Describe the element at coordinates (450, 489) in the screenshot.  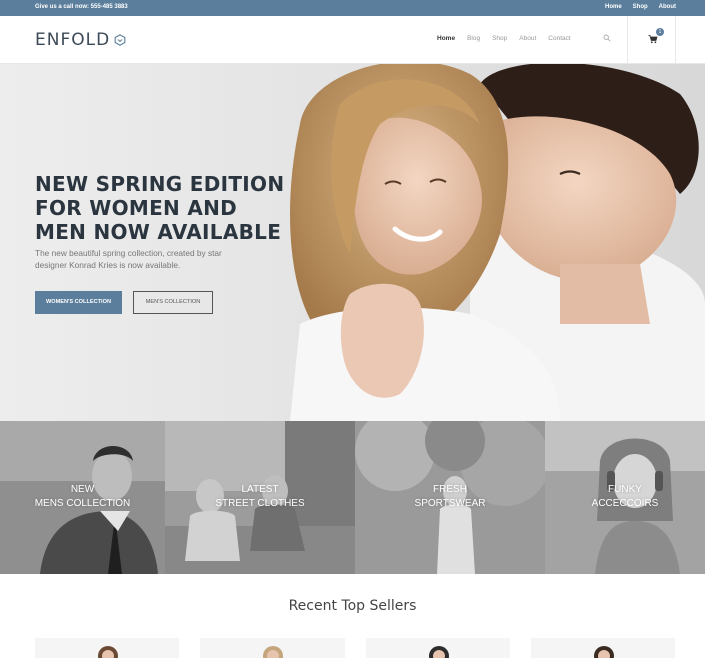
I see `category-line1: FRESH` at that location.